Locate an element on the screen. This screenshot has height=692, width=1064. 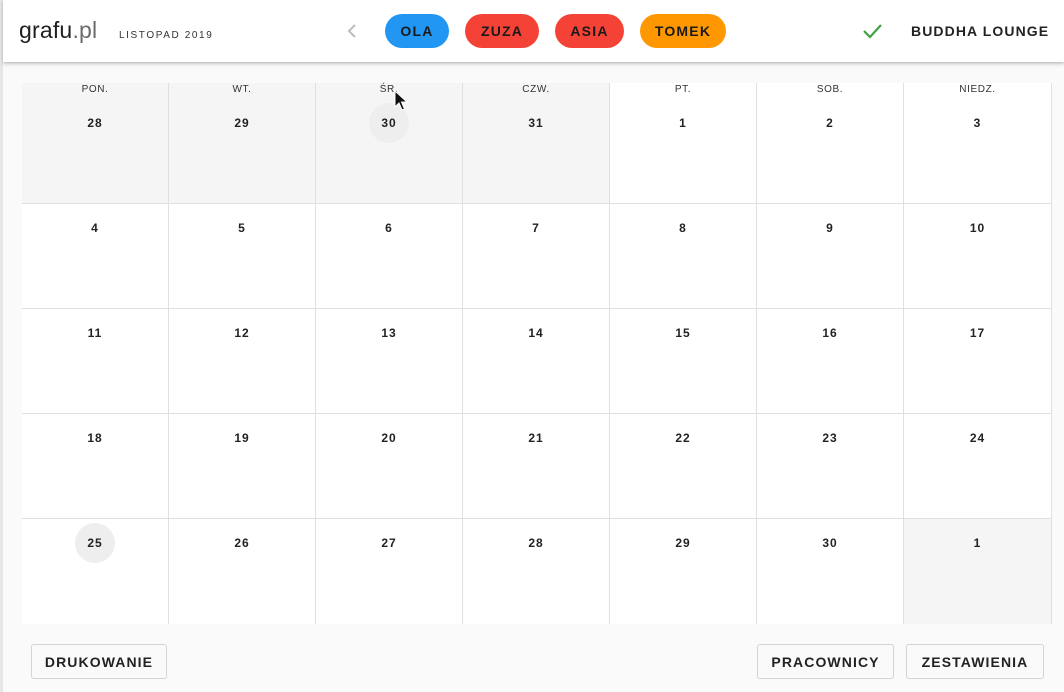
calendar-day-cell: NIEDZ. 3 is located at coordinates (977, 143).